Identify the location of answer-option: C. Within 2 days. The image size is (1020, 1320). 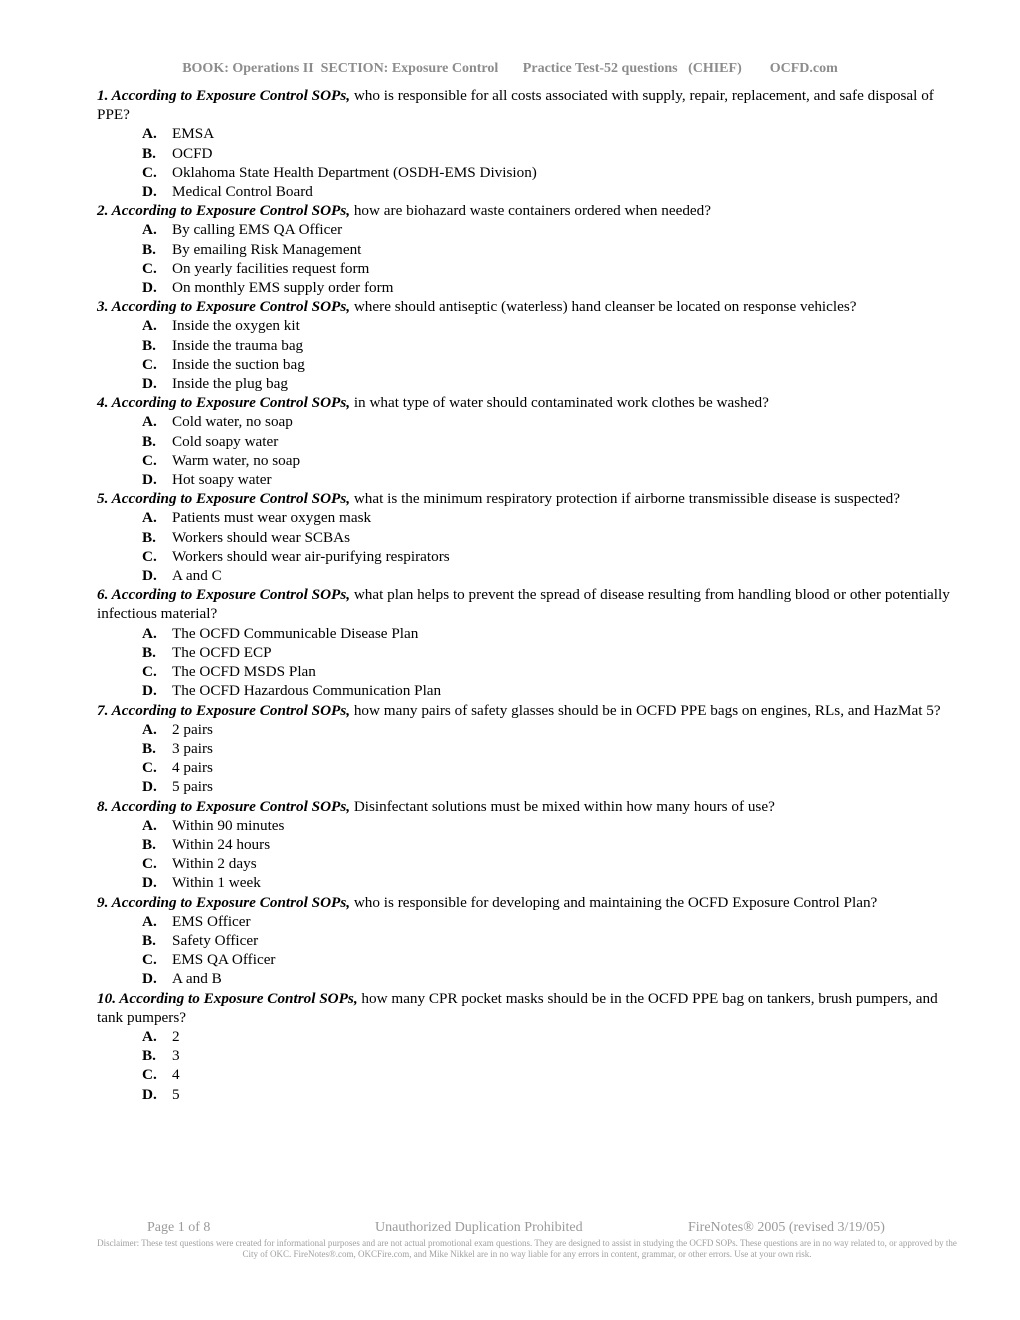
(527, 863).